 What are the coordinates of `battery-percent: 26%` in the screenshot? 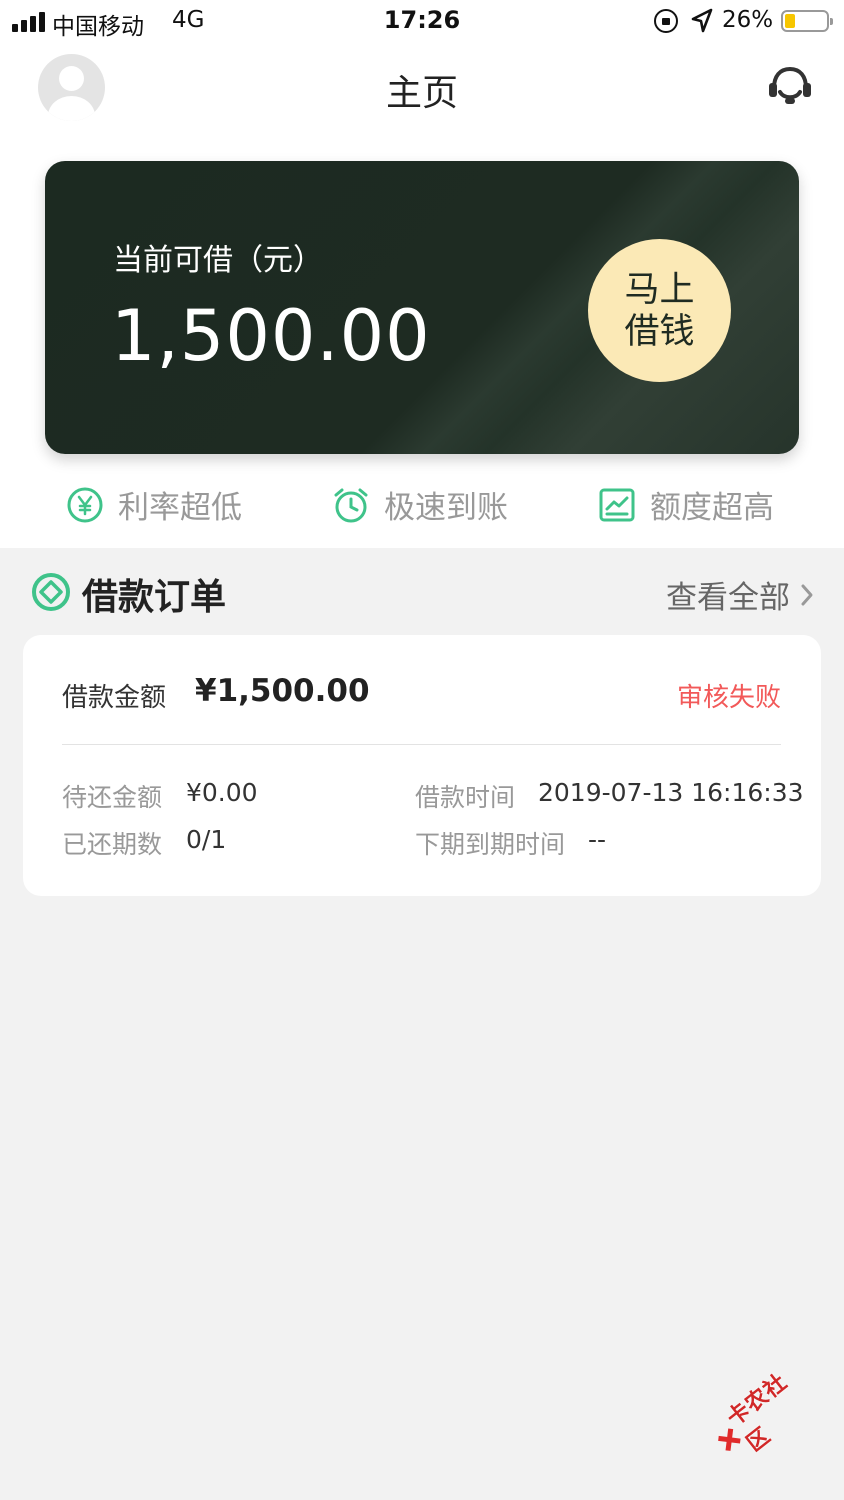 It's located at (748, 20).